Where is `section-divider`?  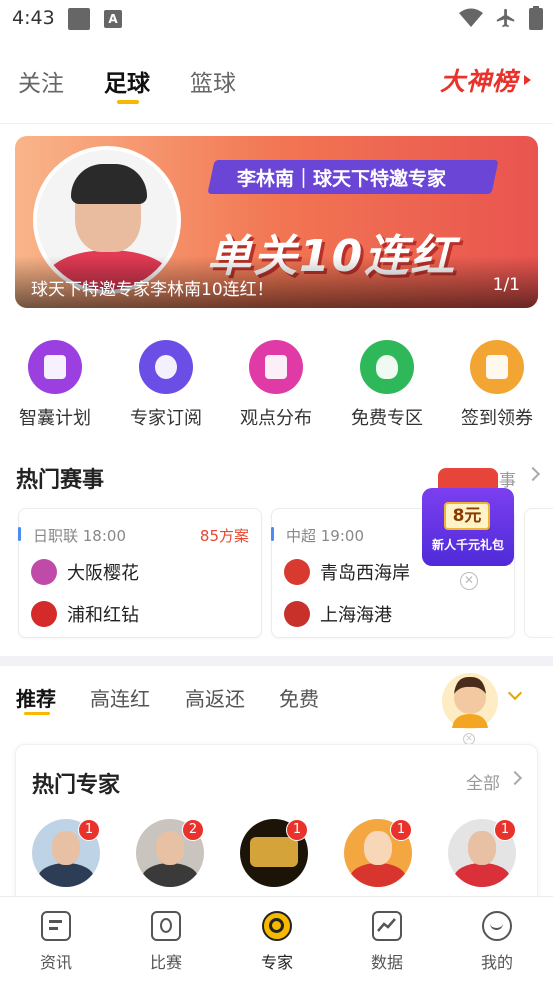 section-divider is located at coordinates (276, 661).